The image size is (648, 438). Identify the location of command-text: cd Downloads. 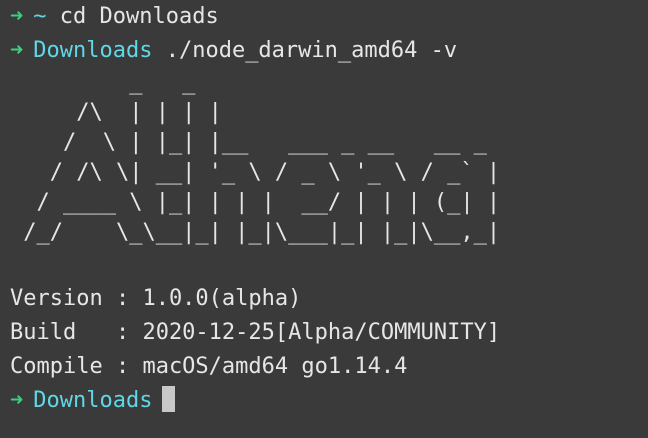
(139, 16).